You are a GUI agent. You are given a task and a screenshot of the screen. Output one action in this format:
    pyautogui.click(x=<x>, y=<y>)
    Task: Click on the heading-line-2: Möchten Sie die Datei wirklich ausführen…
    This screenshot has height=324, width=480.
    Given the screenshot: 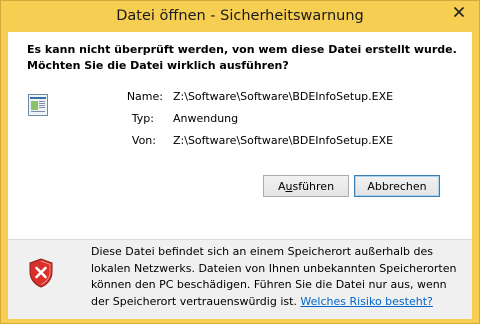 What is the action you would take?
    pyautogui.click(x=158, y=65)
    